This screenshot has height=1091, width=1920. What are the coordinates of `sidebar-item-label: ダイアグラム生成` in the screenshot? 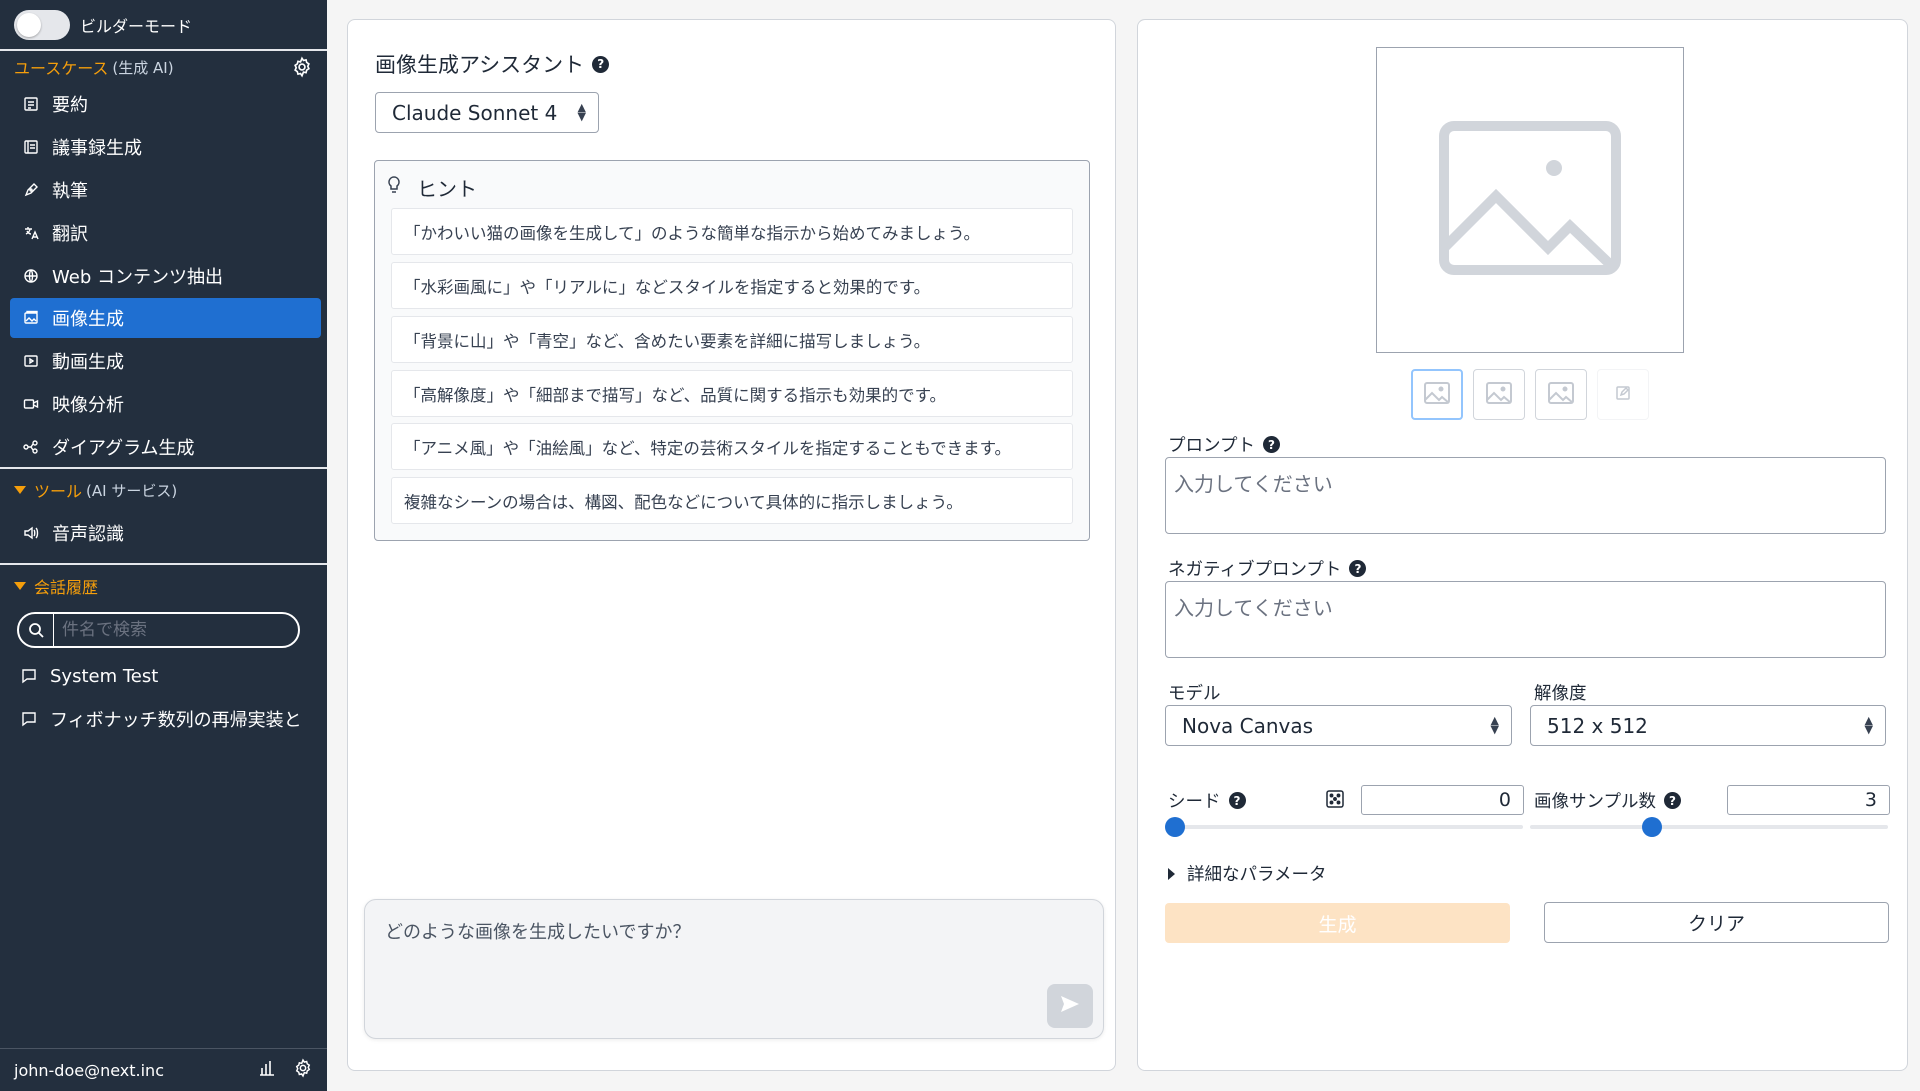 It's located at (123, 448).